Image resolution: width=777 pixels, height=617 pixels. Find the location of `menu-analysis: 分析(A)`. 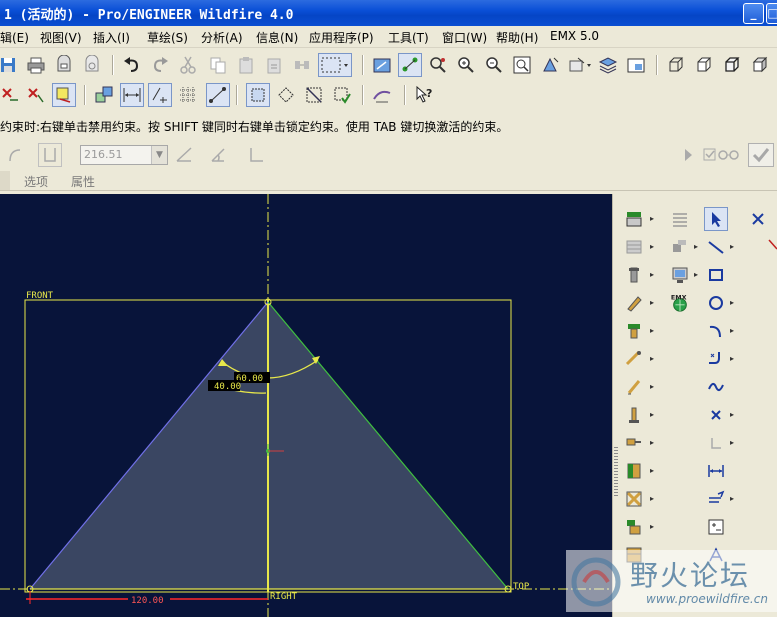

menu-analysis: 分析(A) is located at coordinates (222, 37).